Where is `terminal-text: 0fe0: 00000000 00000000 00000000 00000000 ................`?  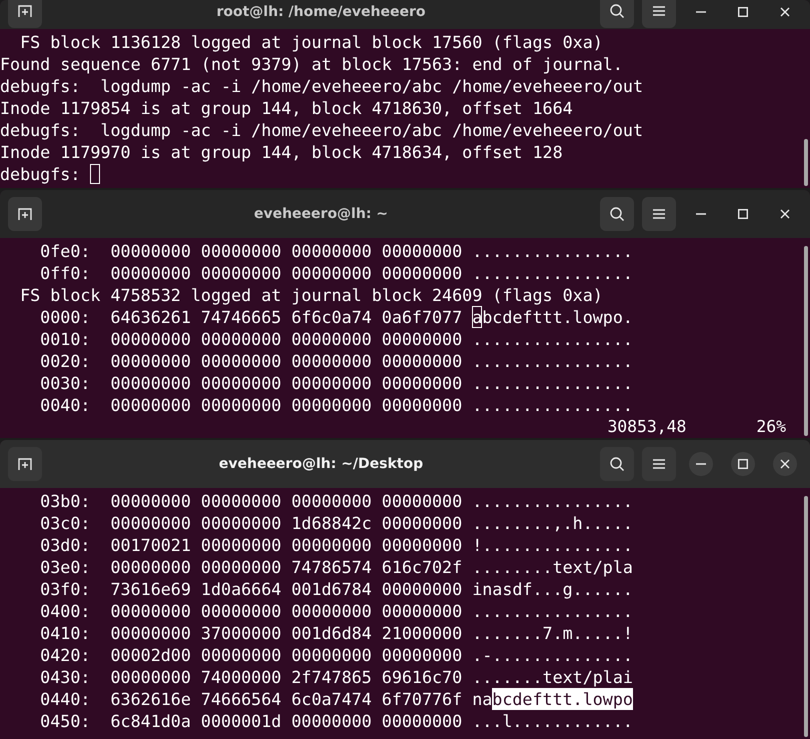
terminal-text: 0fe0: 00000000 00000000 00000000 00000000 ................ is located at coordinates (336, 251).